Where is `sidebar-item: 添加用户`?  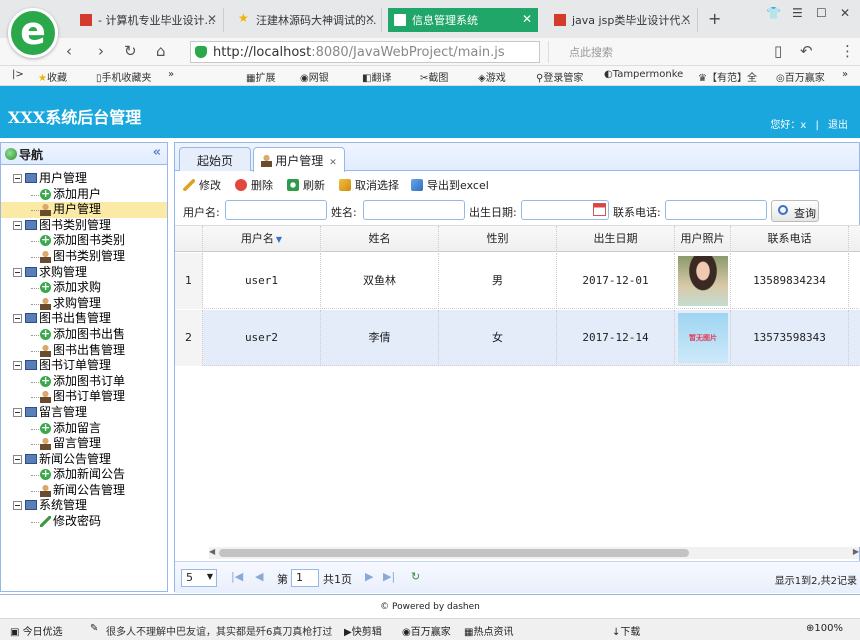
sidebar-item: 添加用户 is located at coordinates (84, 194).